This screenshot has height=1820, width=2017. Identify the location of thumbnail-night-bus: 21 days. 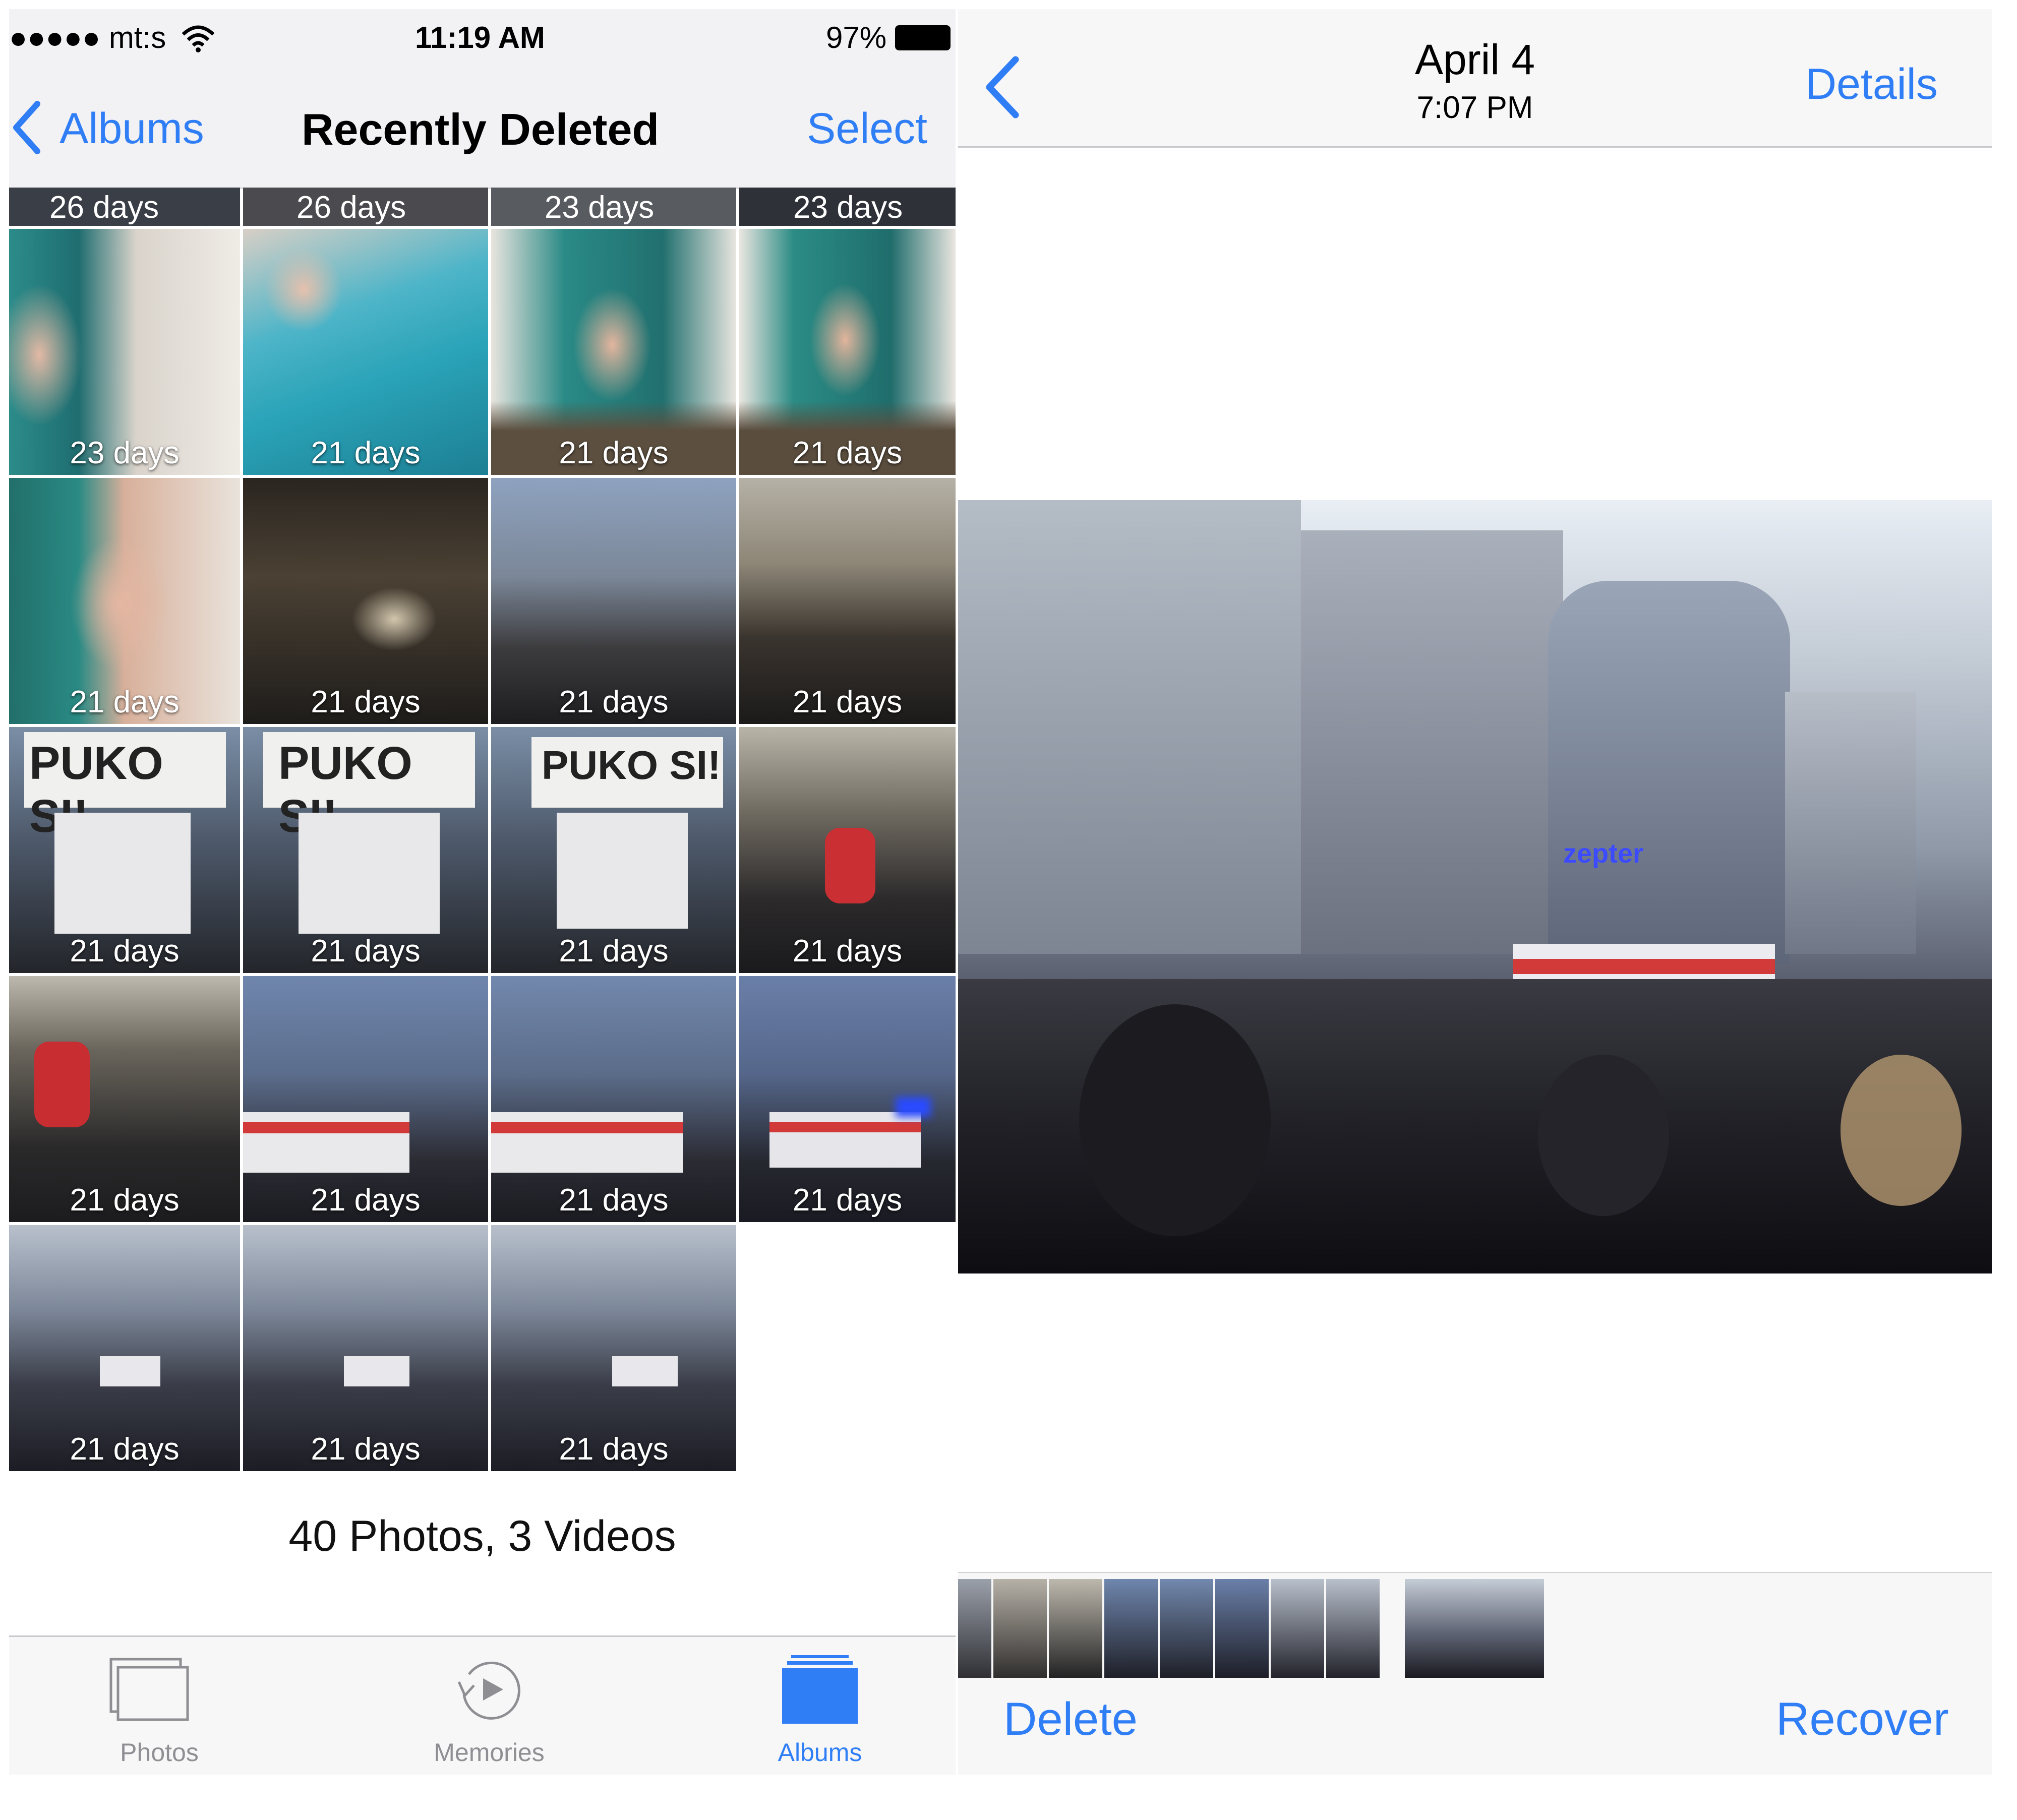
(365, 601).